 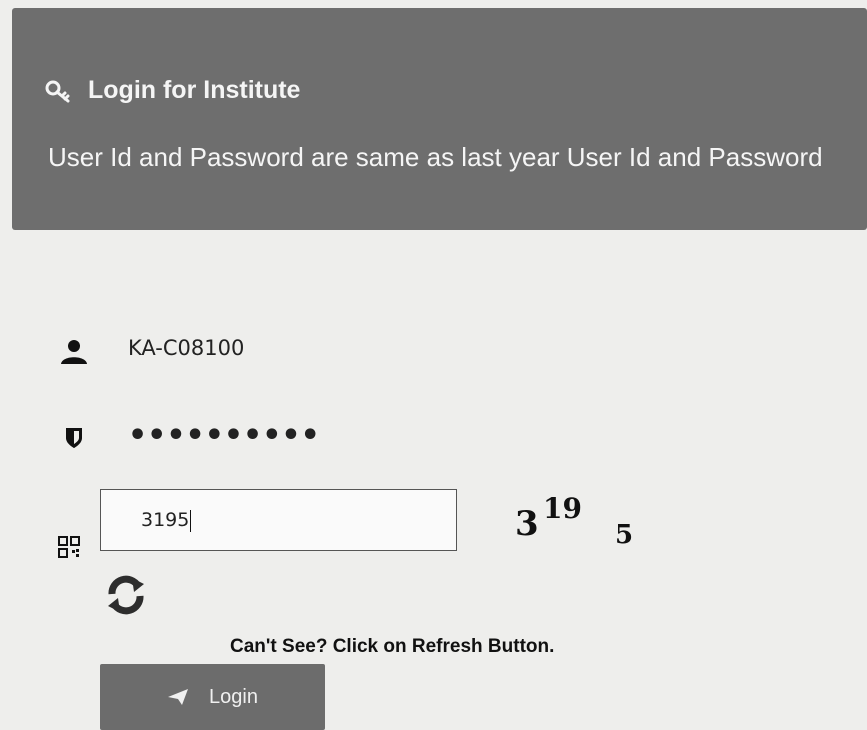 I want to click on captcha-glyph: 5, so click(x=624, y=535).